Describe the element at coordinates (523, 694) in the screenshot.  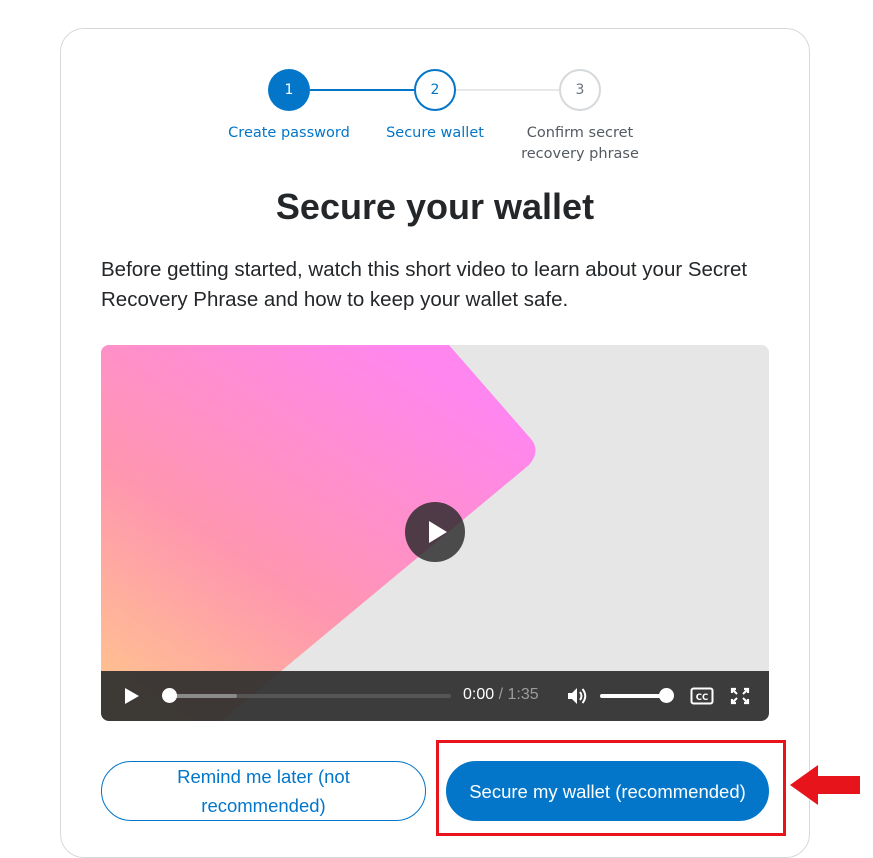
I see `duration: 1:35` at that location.